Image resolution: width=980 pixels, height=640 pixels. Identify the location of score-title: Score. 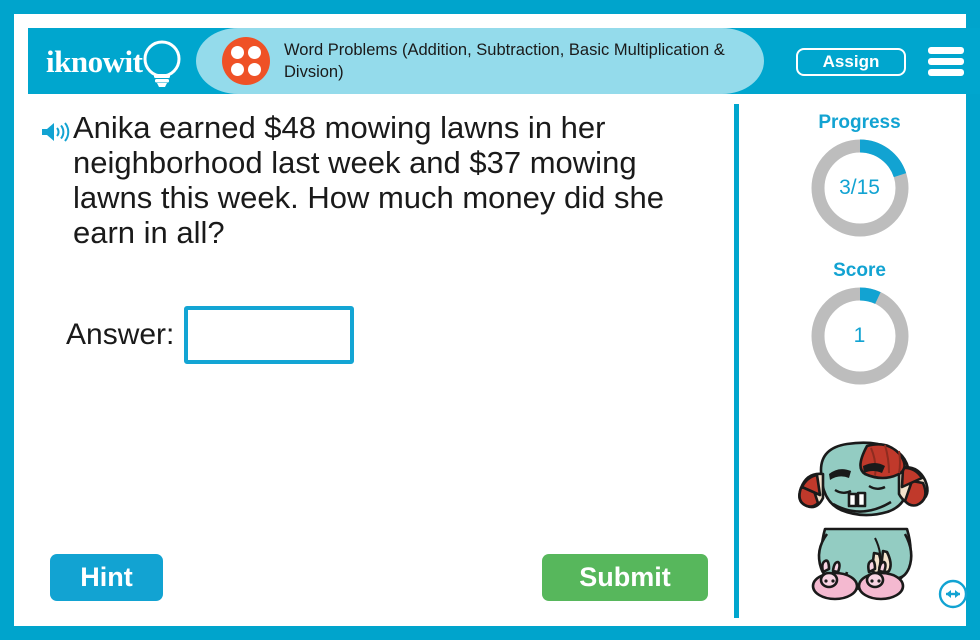
(859, 270).